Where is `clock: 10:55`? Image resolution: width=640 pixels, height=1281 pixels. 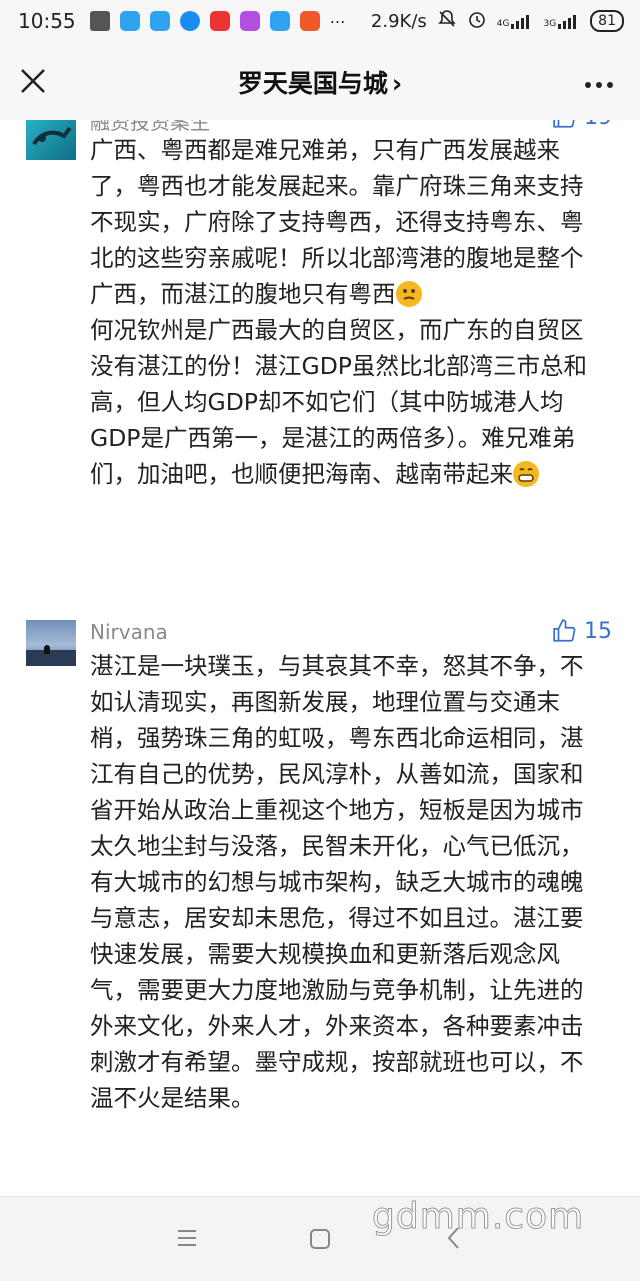
clock: 10:55 is located at coordinates (47, 21).